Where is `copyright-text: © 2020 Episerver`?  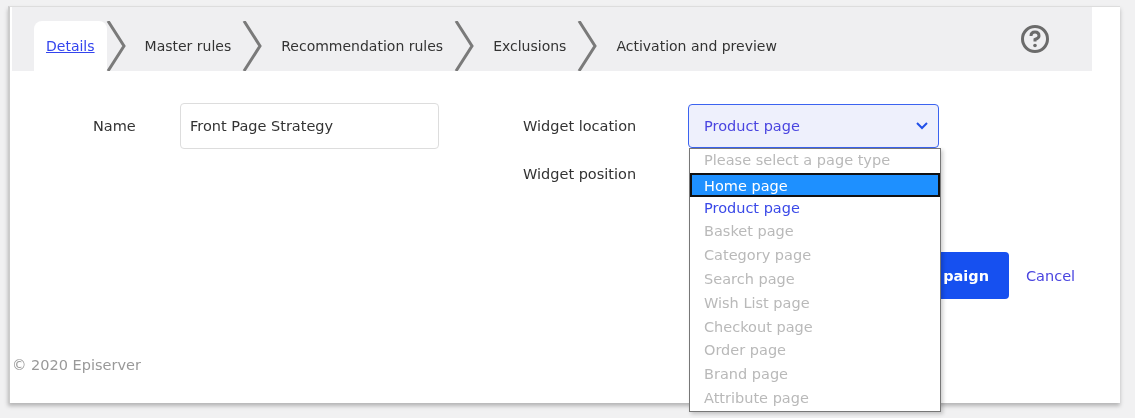 copyright-text: © 2020 Episerver is located at coordinates (76, 365).